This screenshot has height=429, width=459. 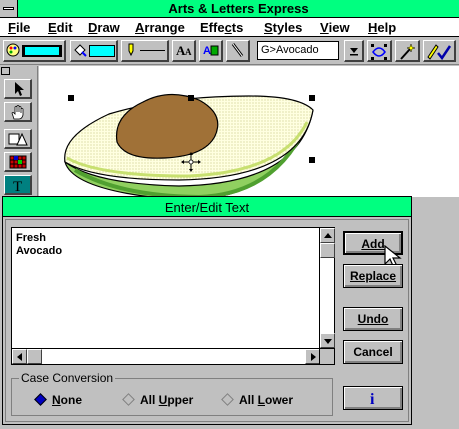 What do you see at coordinates (207, 207) in the screenshot?
I see `dialog-title: Enter/Edit Text` at bounding box center [207, 207].